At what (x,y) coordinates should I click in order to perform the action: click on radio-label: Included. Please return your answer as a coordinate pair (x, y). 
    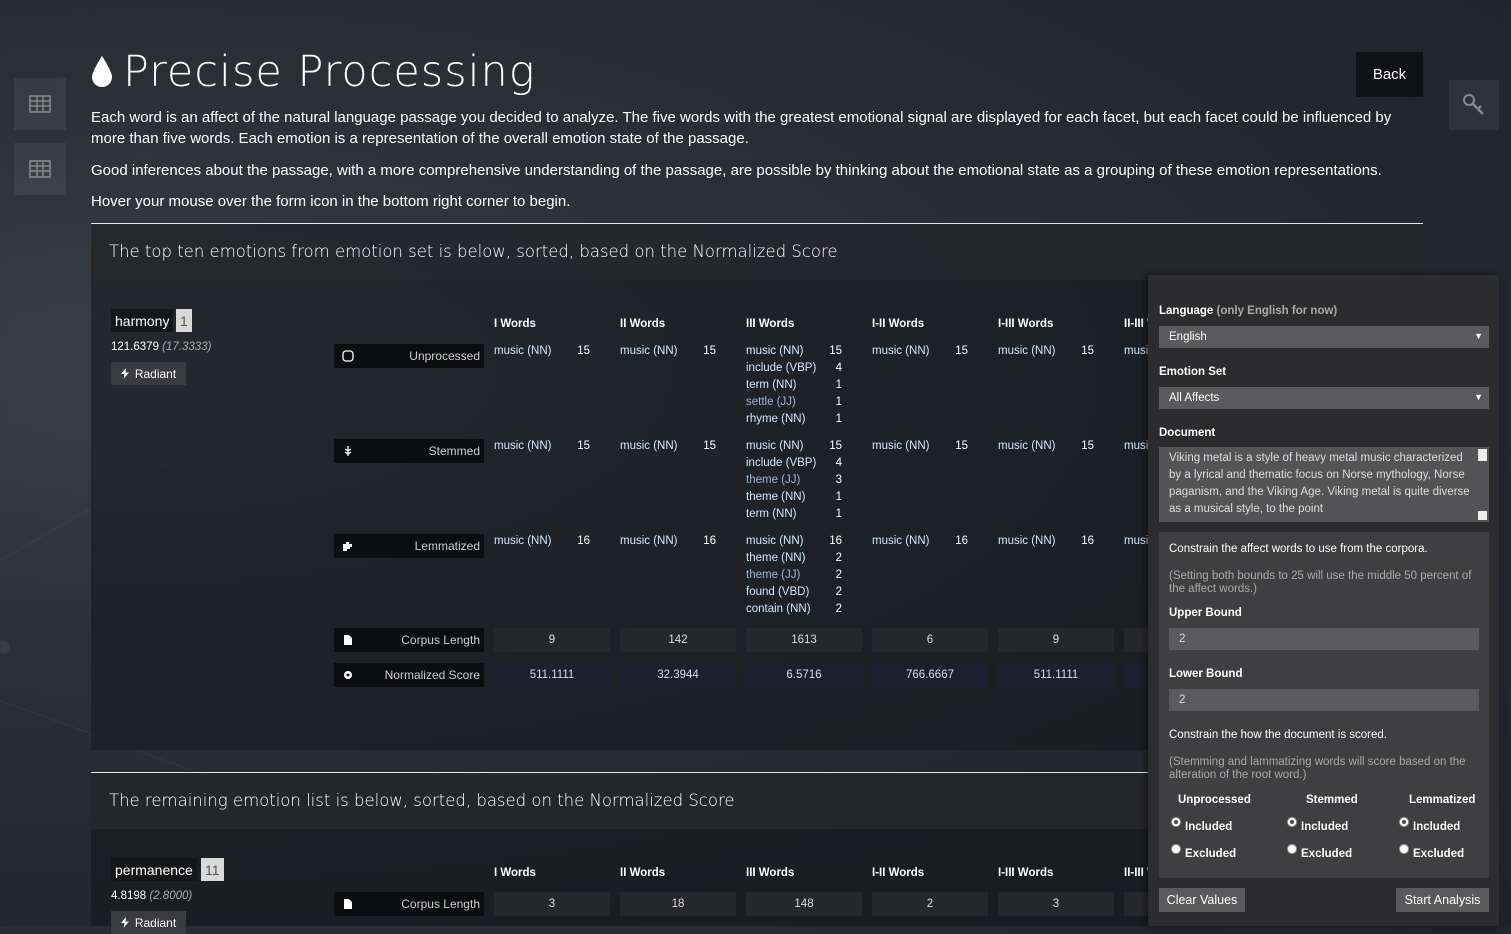
    Looking at the image, I should click on (1437, 827).